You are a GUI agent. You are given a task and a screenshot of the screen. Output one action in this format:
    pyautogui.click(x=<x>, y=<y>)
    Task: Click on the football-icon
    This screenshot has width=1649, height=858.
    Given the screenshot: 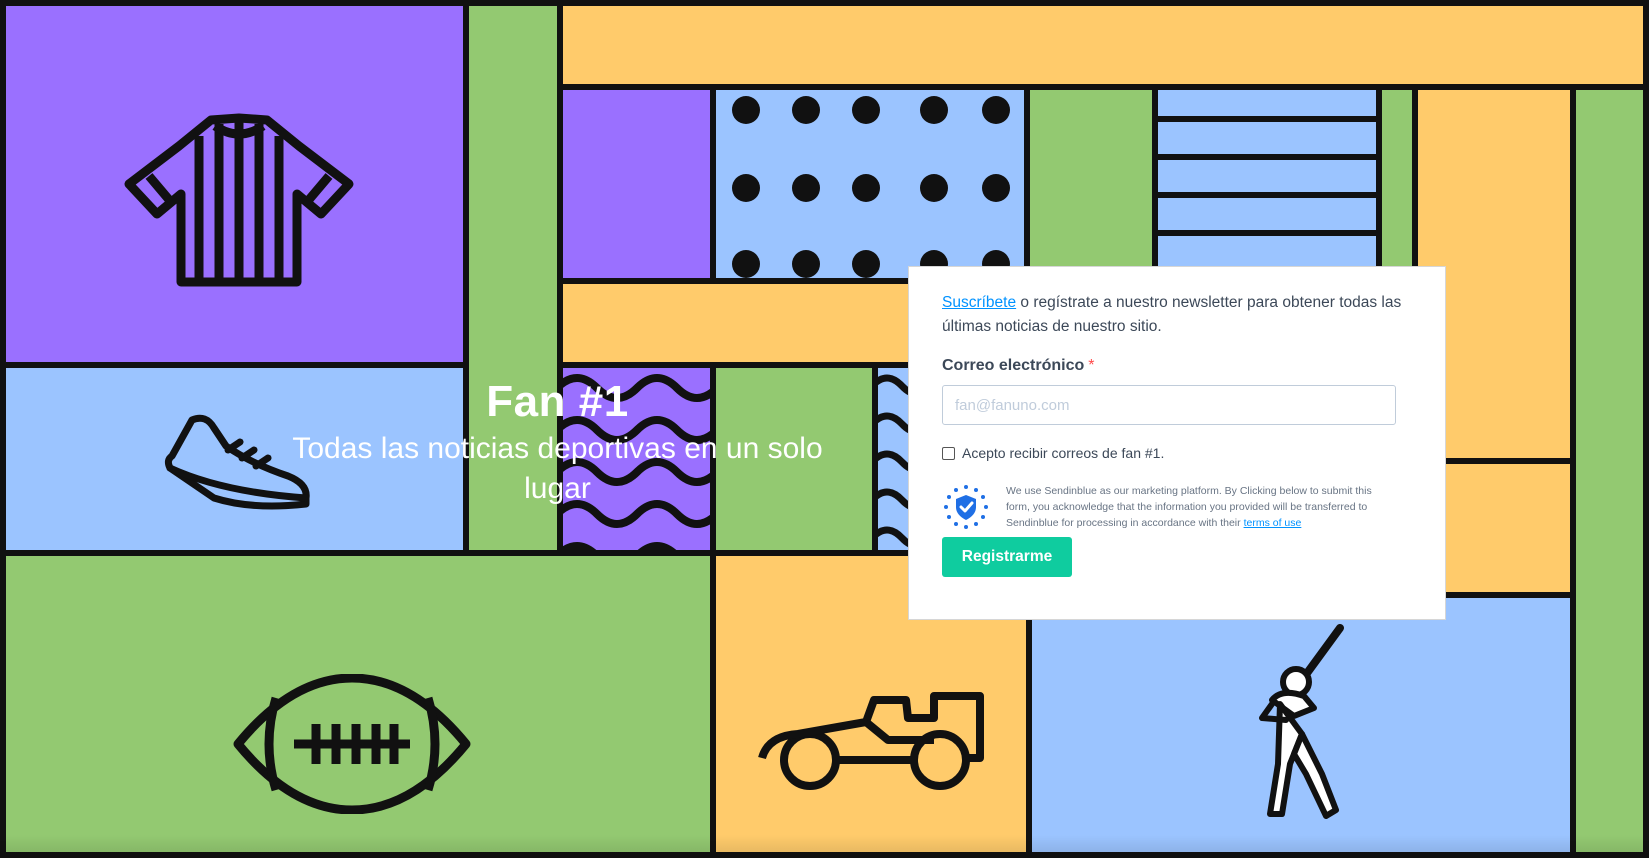 What is the action you would take?
    pyautogui.click(x=352, y=744)
    